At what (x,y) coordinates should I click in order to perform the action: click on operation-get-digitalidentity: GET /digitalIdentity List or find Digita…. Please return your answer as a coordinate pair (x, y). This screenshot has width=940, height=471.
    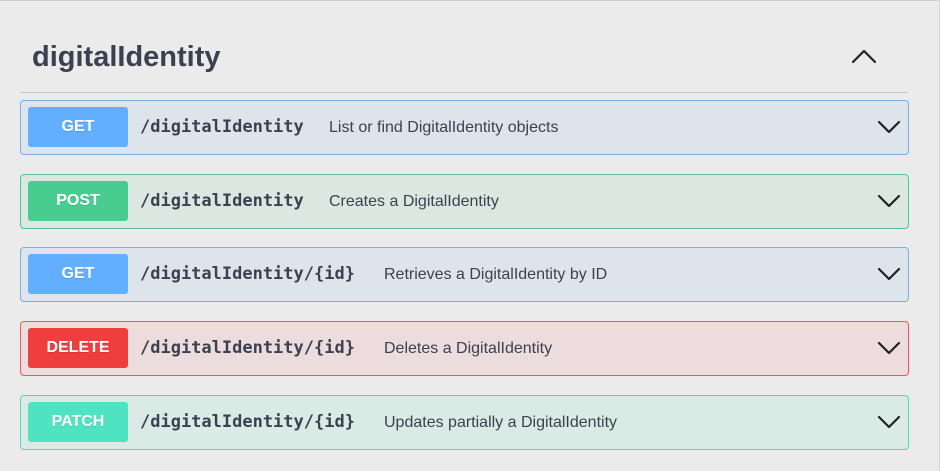
    Looking at the image, I should click on (464, 127).